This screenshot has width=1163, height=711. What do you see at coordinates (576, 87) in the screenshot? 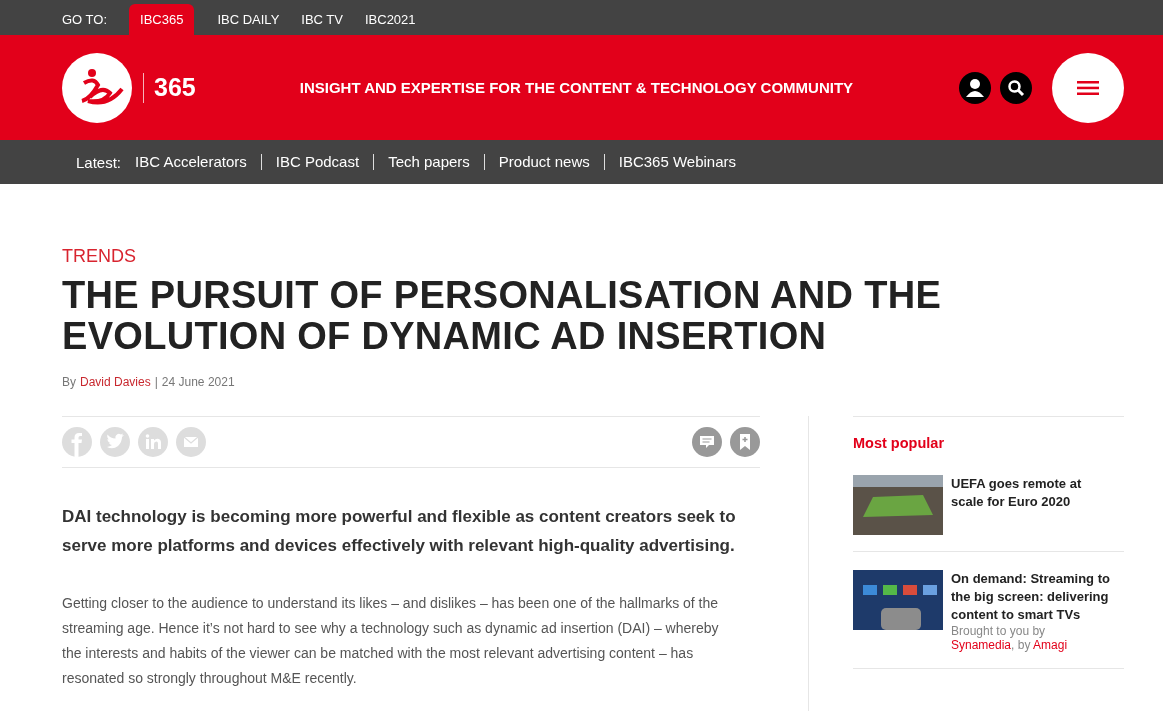
I see `tagline: INSIGHT AND EXPERTISE FOR THE CONTENT & TECHNOLOGY COMMUNITY` at bounding box center [576, 87].